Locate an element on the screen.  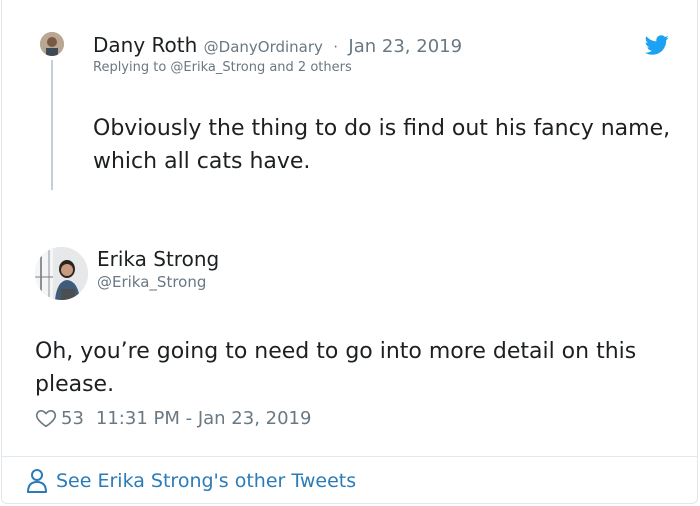
parent-author-handle: @DanyOrdinary is located at coordinates (263, 47).